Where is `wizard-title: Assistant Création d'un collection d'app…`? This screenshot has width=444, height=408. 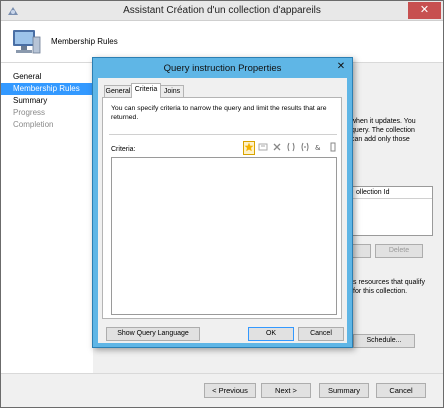
wizard-title: Assistant Création d'un collection d'app… is located at coordinates (222, 10).